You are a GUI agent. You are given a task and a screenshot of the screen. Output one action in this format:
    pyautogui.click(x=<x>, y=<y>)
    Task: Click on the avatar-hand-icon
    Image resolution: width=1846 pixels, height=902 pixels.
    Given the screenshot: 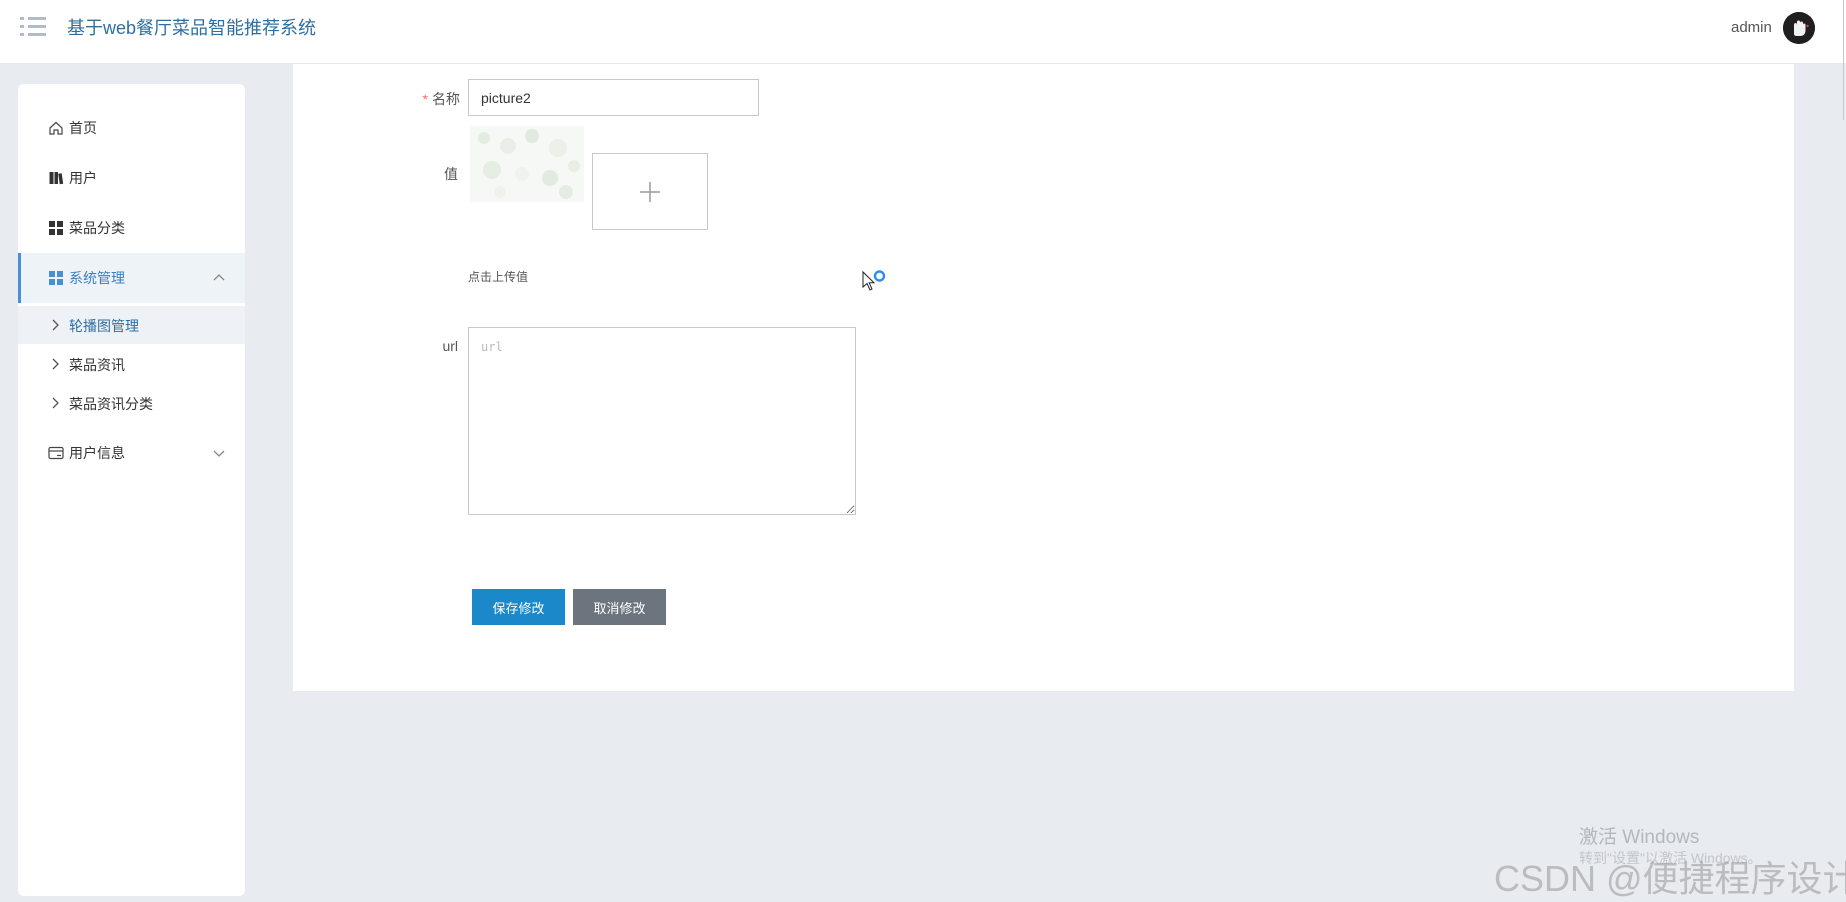 What is the action you would take?
    pyautogui.click(x=1799, y=28)
    